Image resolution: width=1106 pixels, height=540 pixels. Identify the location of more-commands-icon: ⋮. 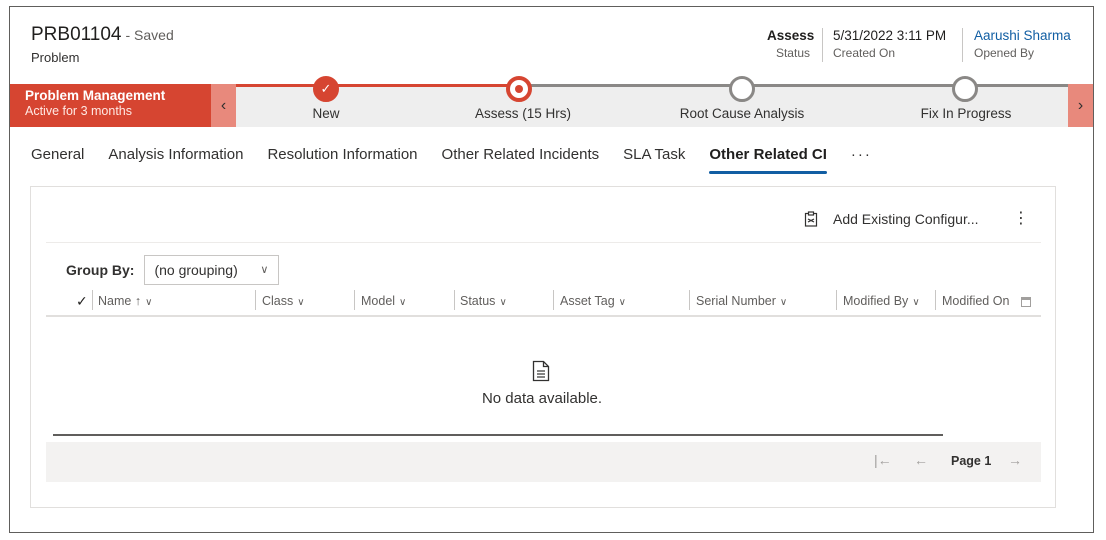
(1021, 219).